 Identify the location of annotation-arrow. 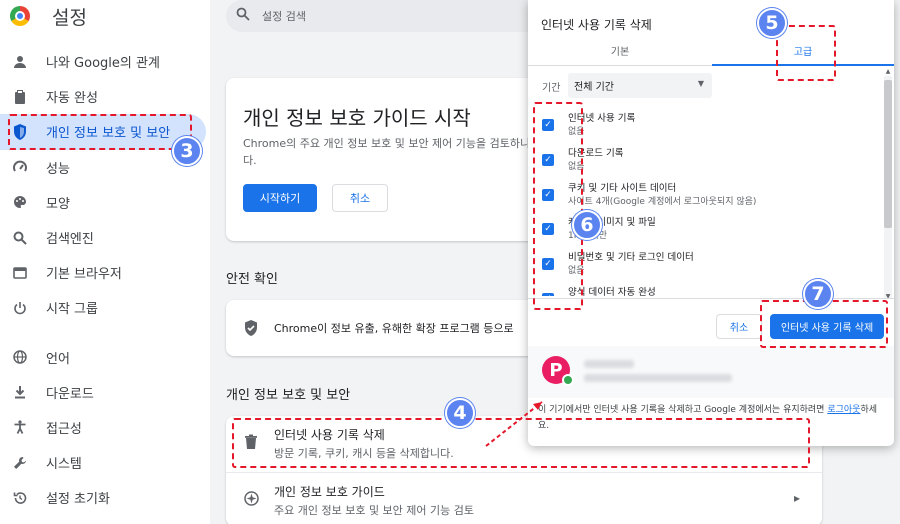
(514, 424).